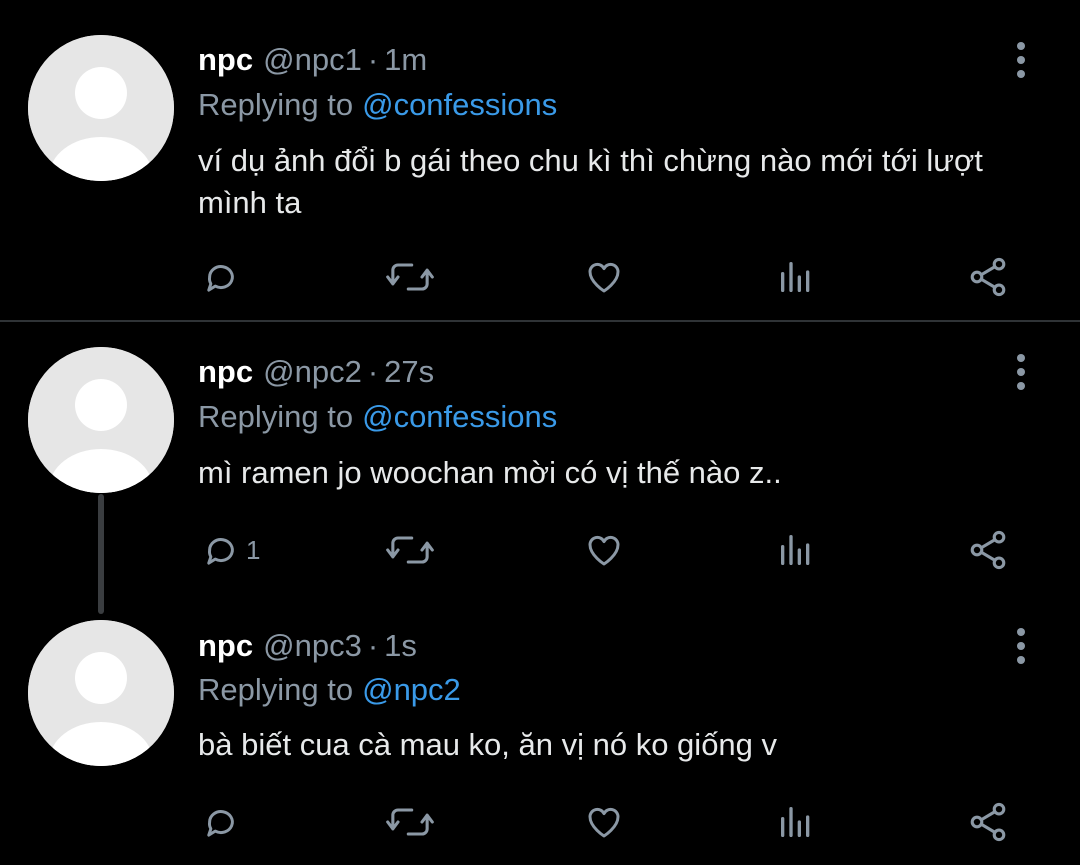 The image size is (1080, 865). What do you see at coordinates (405, 60) in the screenshot?
I see `timestamp: 1m` at bounding box center [405, 60].